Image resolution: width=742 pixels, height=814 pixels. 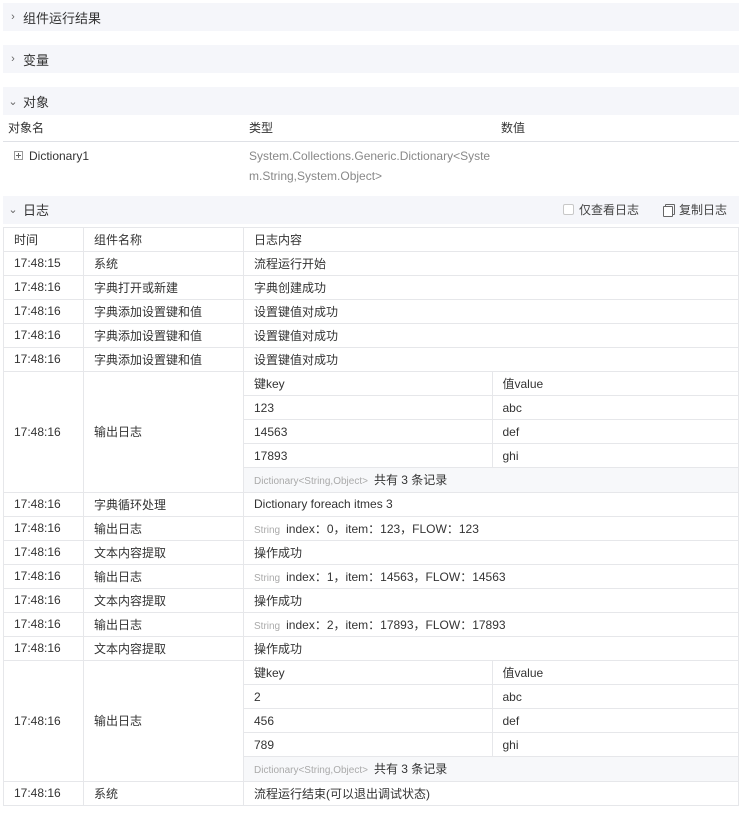 I want to click on log-content: Dictionary foreach itmes 3, so click(x=491, y=504).